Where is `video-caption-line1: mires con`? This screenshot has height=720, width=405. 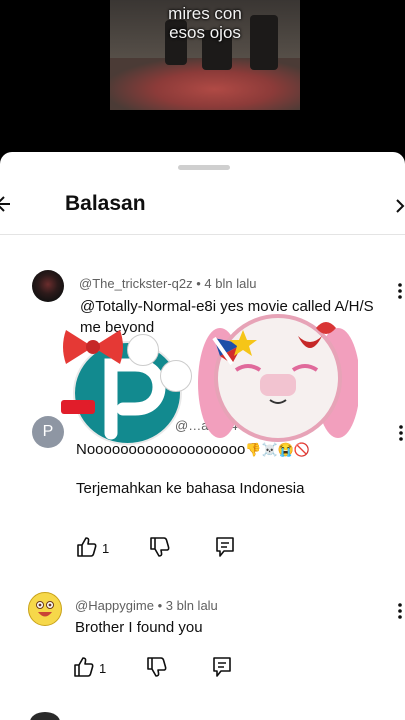
video-caption-line1: mires con is located at coordinates (205, 13).